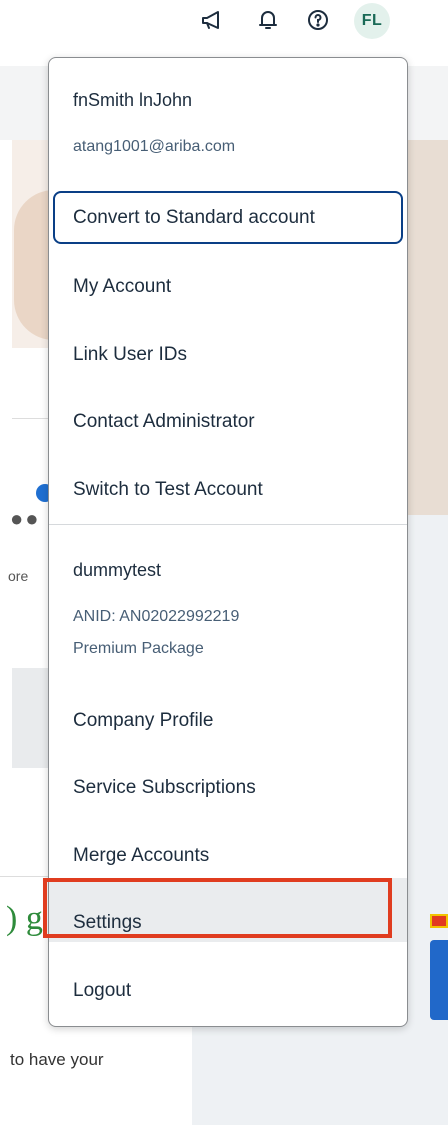 This screenshot has height=1125, width=448. What do you see at coordinates (107, 923) in the screenshot?
I see `menu-item-settings: Settings` at bounding box center [107, 923].